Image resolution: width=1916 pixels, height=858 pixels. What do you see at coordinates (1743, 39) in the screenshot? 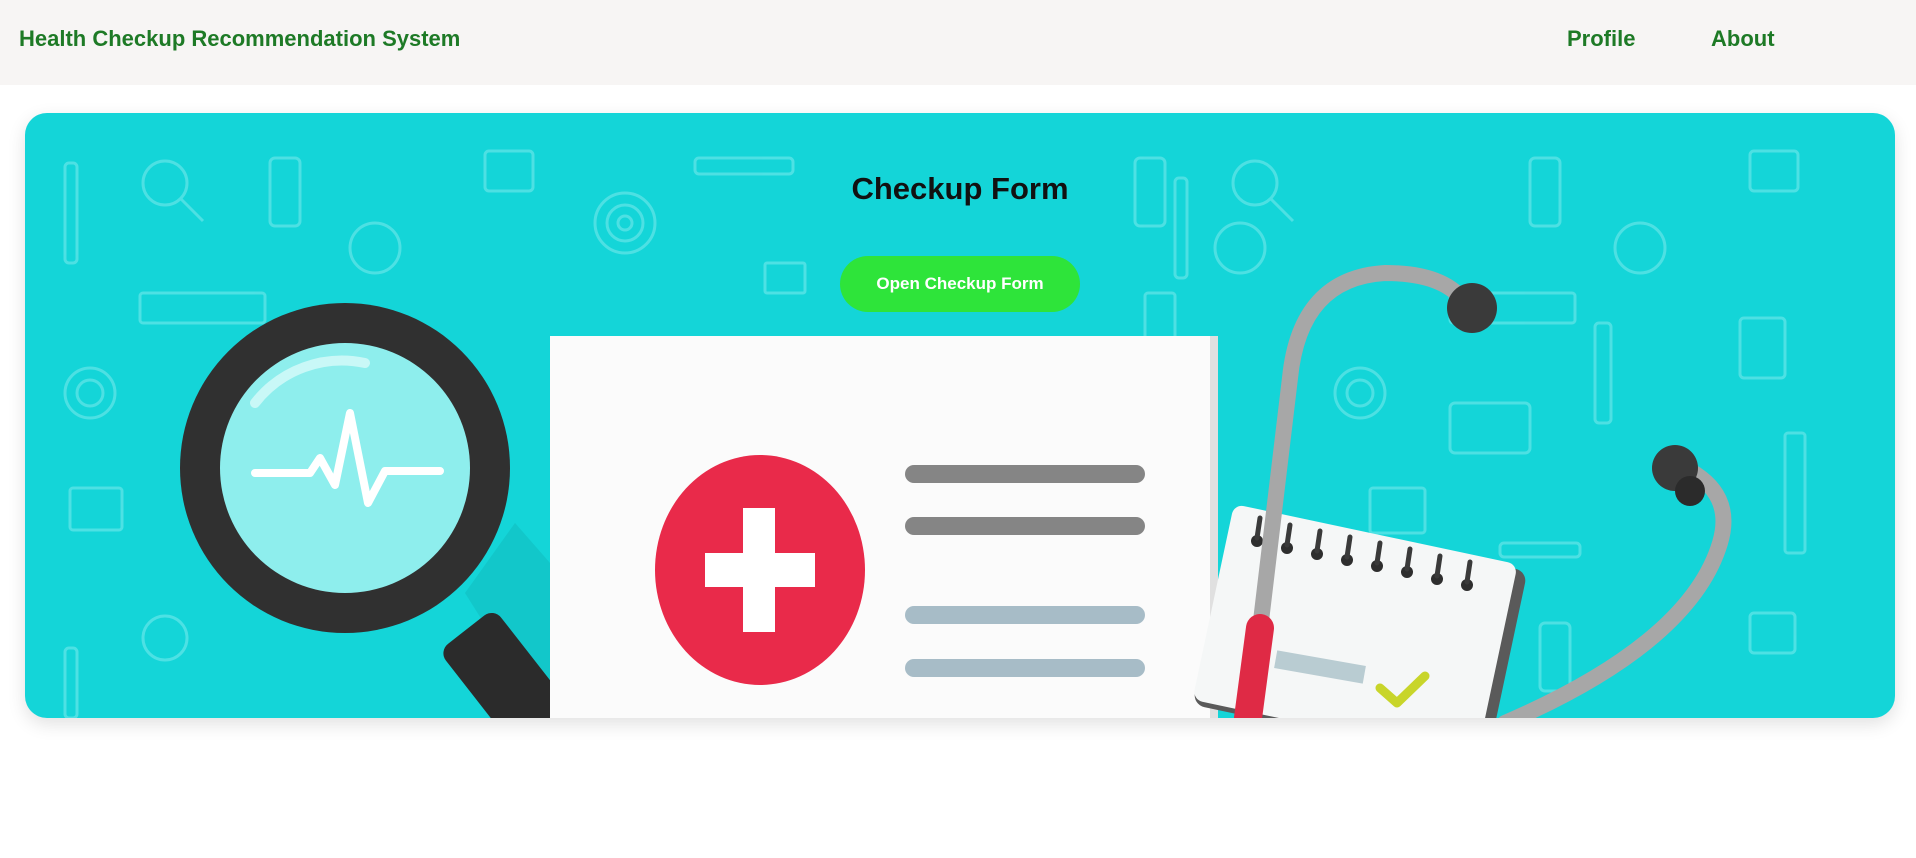
I see `nav-link-about: About` at bounding box center [1743, 39].